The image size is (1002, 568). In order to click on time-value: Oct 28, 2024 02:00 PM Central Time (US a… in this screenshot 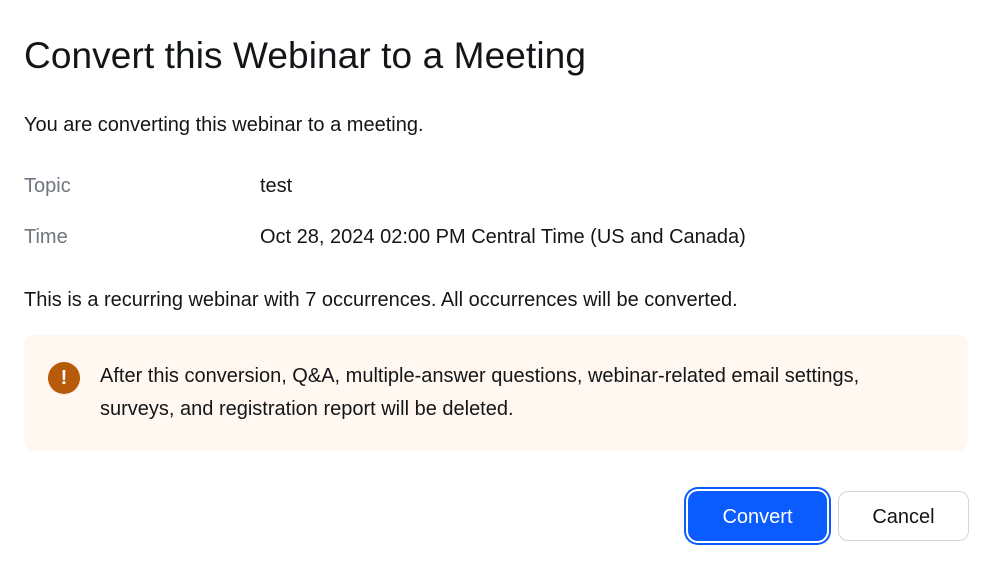, I will do `click(503, 237)`.